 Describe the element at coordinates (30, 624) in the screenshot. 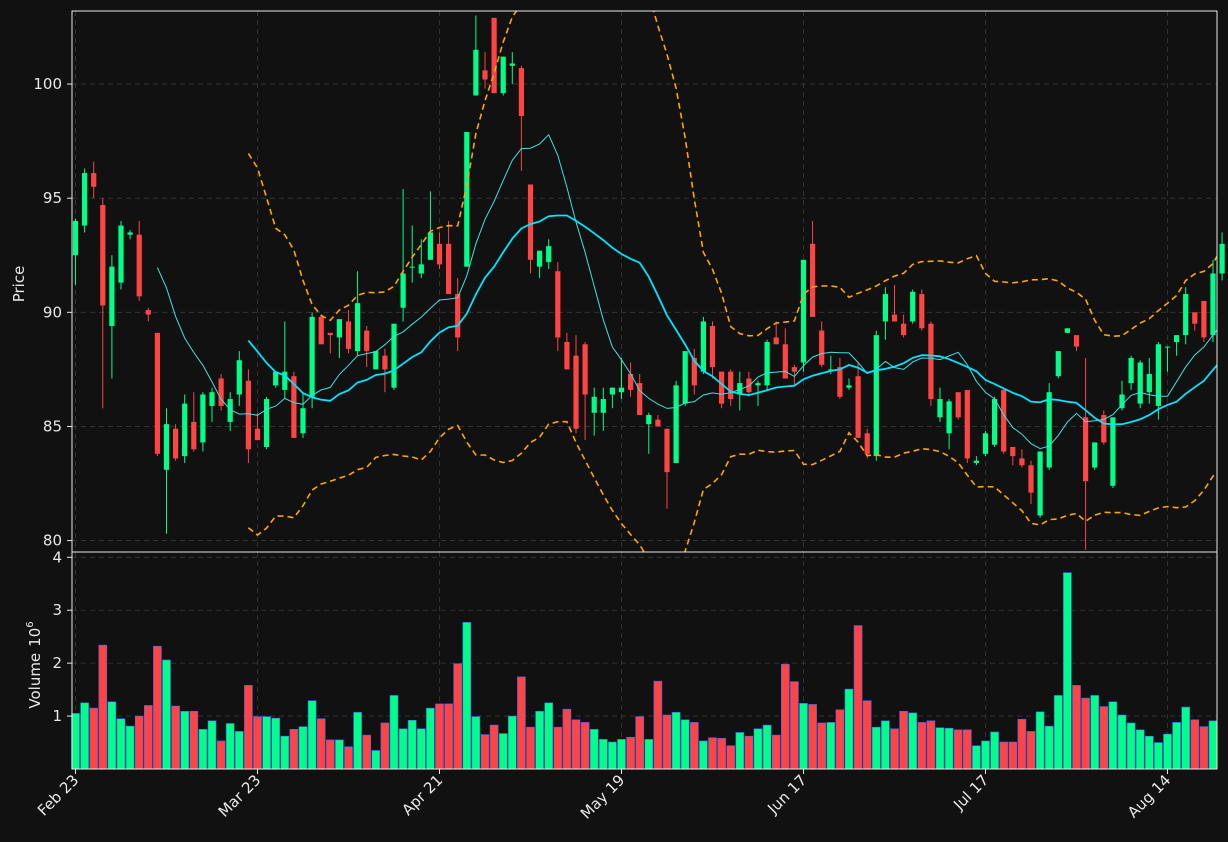

I see `volume-axis-label-exponent: 6` at that location.